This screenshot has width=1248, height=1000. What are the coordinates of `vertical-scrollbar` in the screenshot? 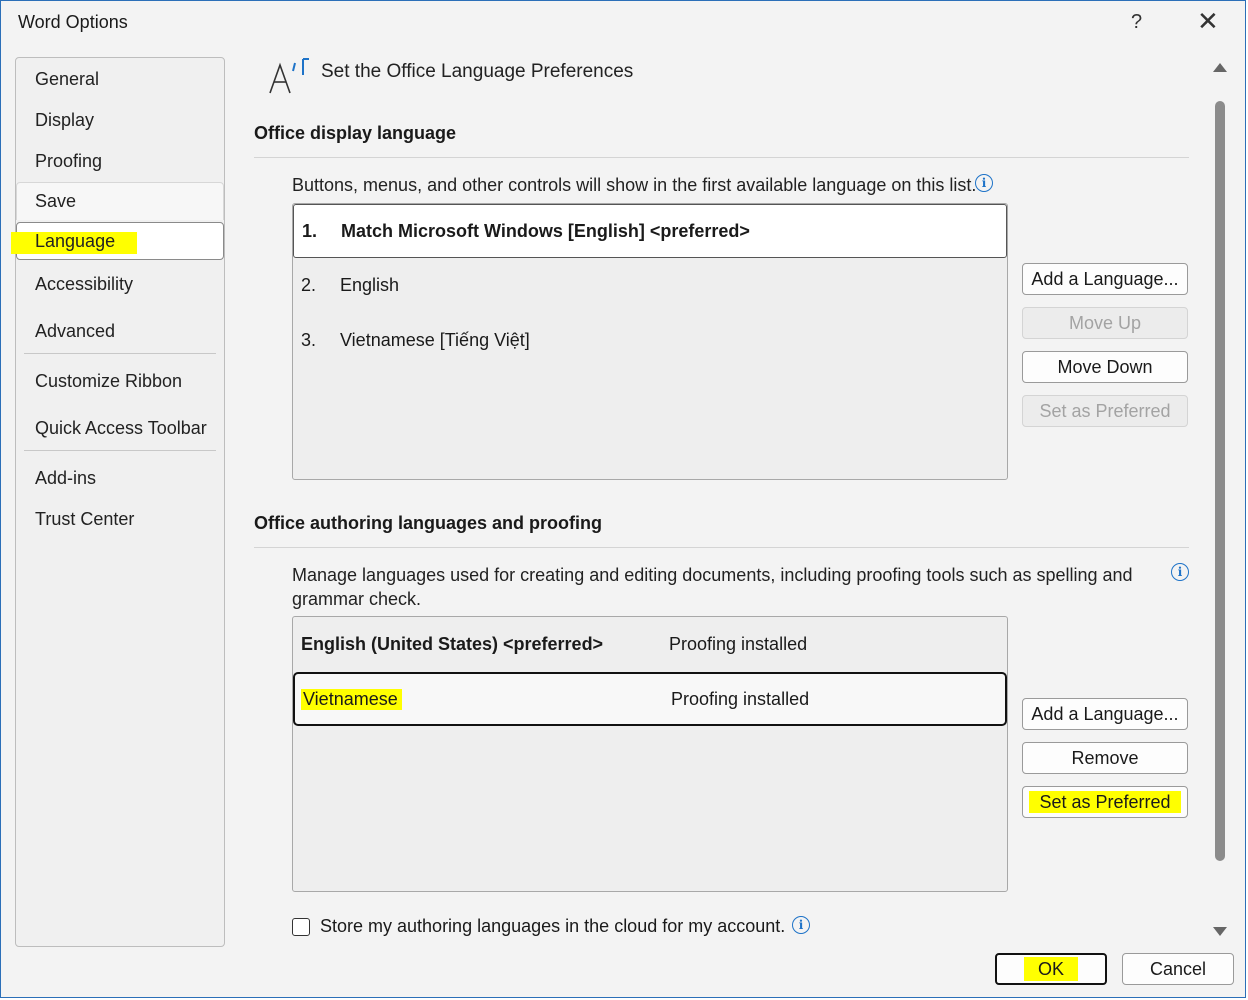 It's located at (1221, 501).